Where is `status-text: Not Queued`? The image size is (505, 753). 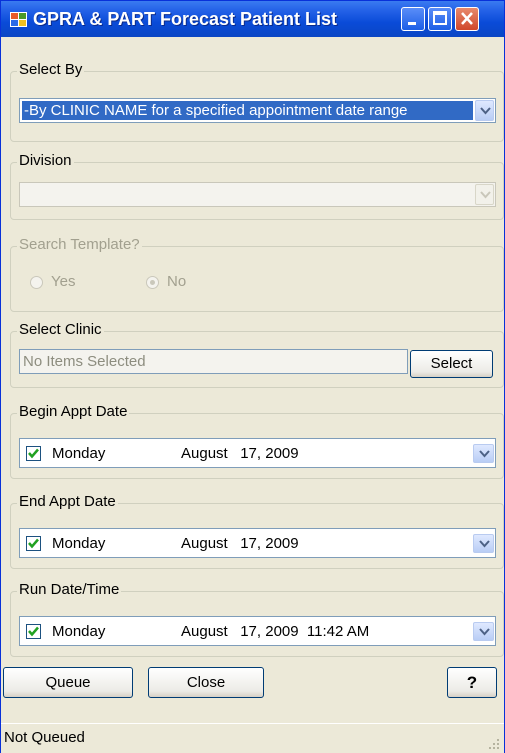
status-text: Not Queued is located at coordinates (44, 737).